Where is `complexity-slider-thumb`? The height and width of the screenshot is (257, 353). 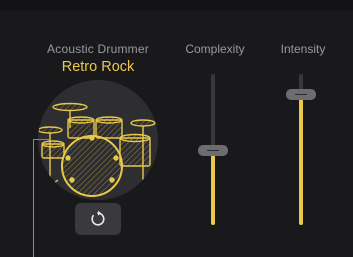
complexity-slider-thumb is located at coordinates (213, 150).